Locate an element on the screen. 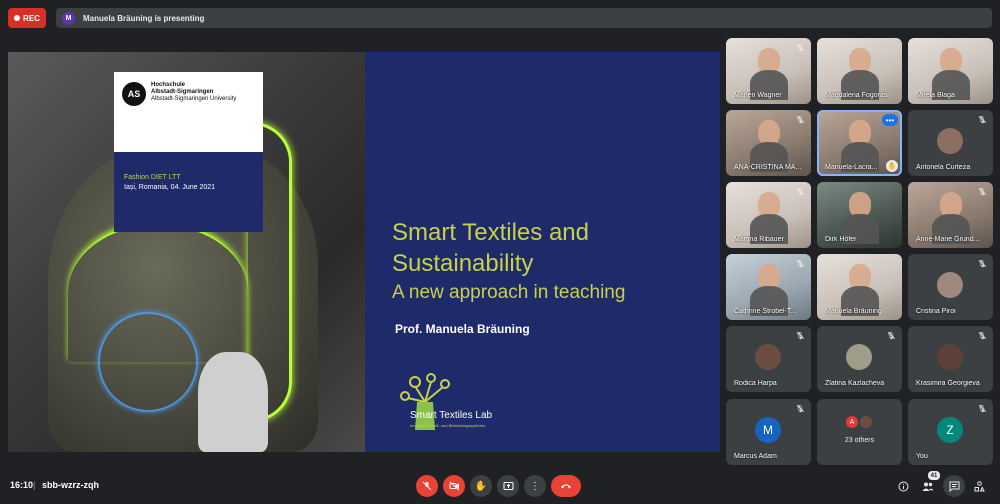 This screenshot has height=504, width=1000. present-icon is located at coordinates (508, 486).